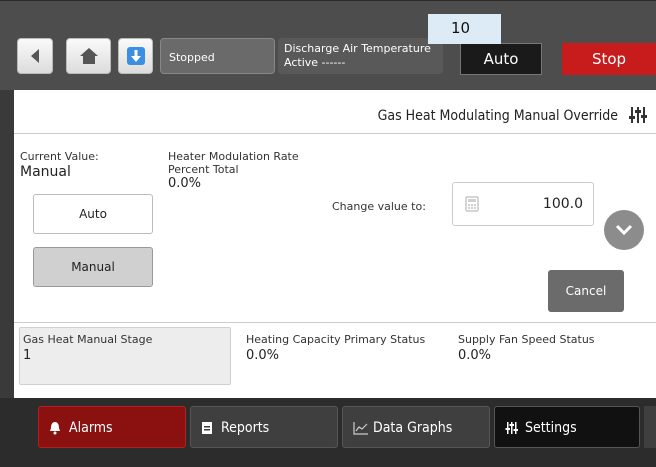  I want to click on tab-alarms: Alarms, so click(112, 427).